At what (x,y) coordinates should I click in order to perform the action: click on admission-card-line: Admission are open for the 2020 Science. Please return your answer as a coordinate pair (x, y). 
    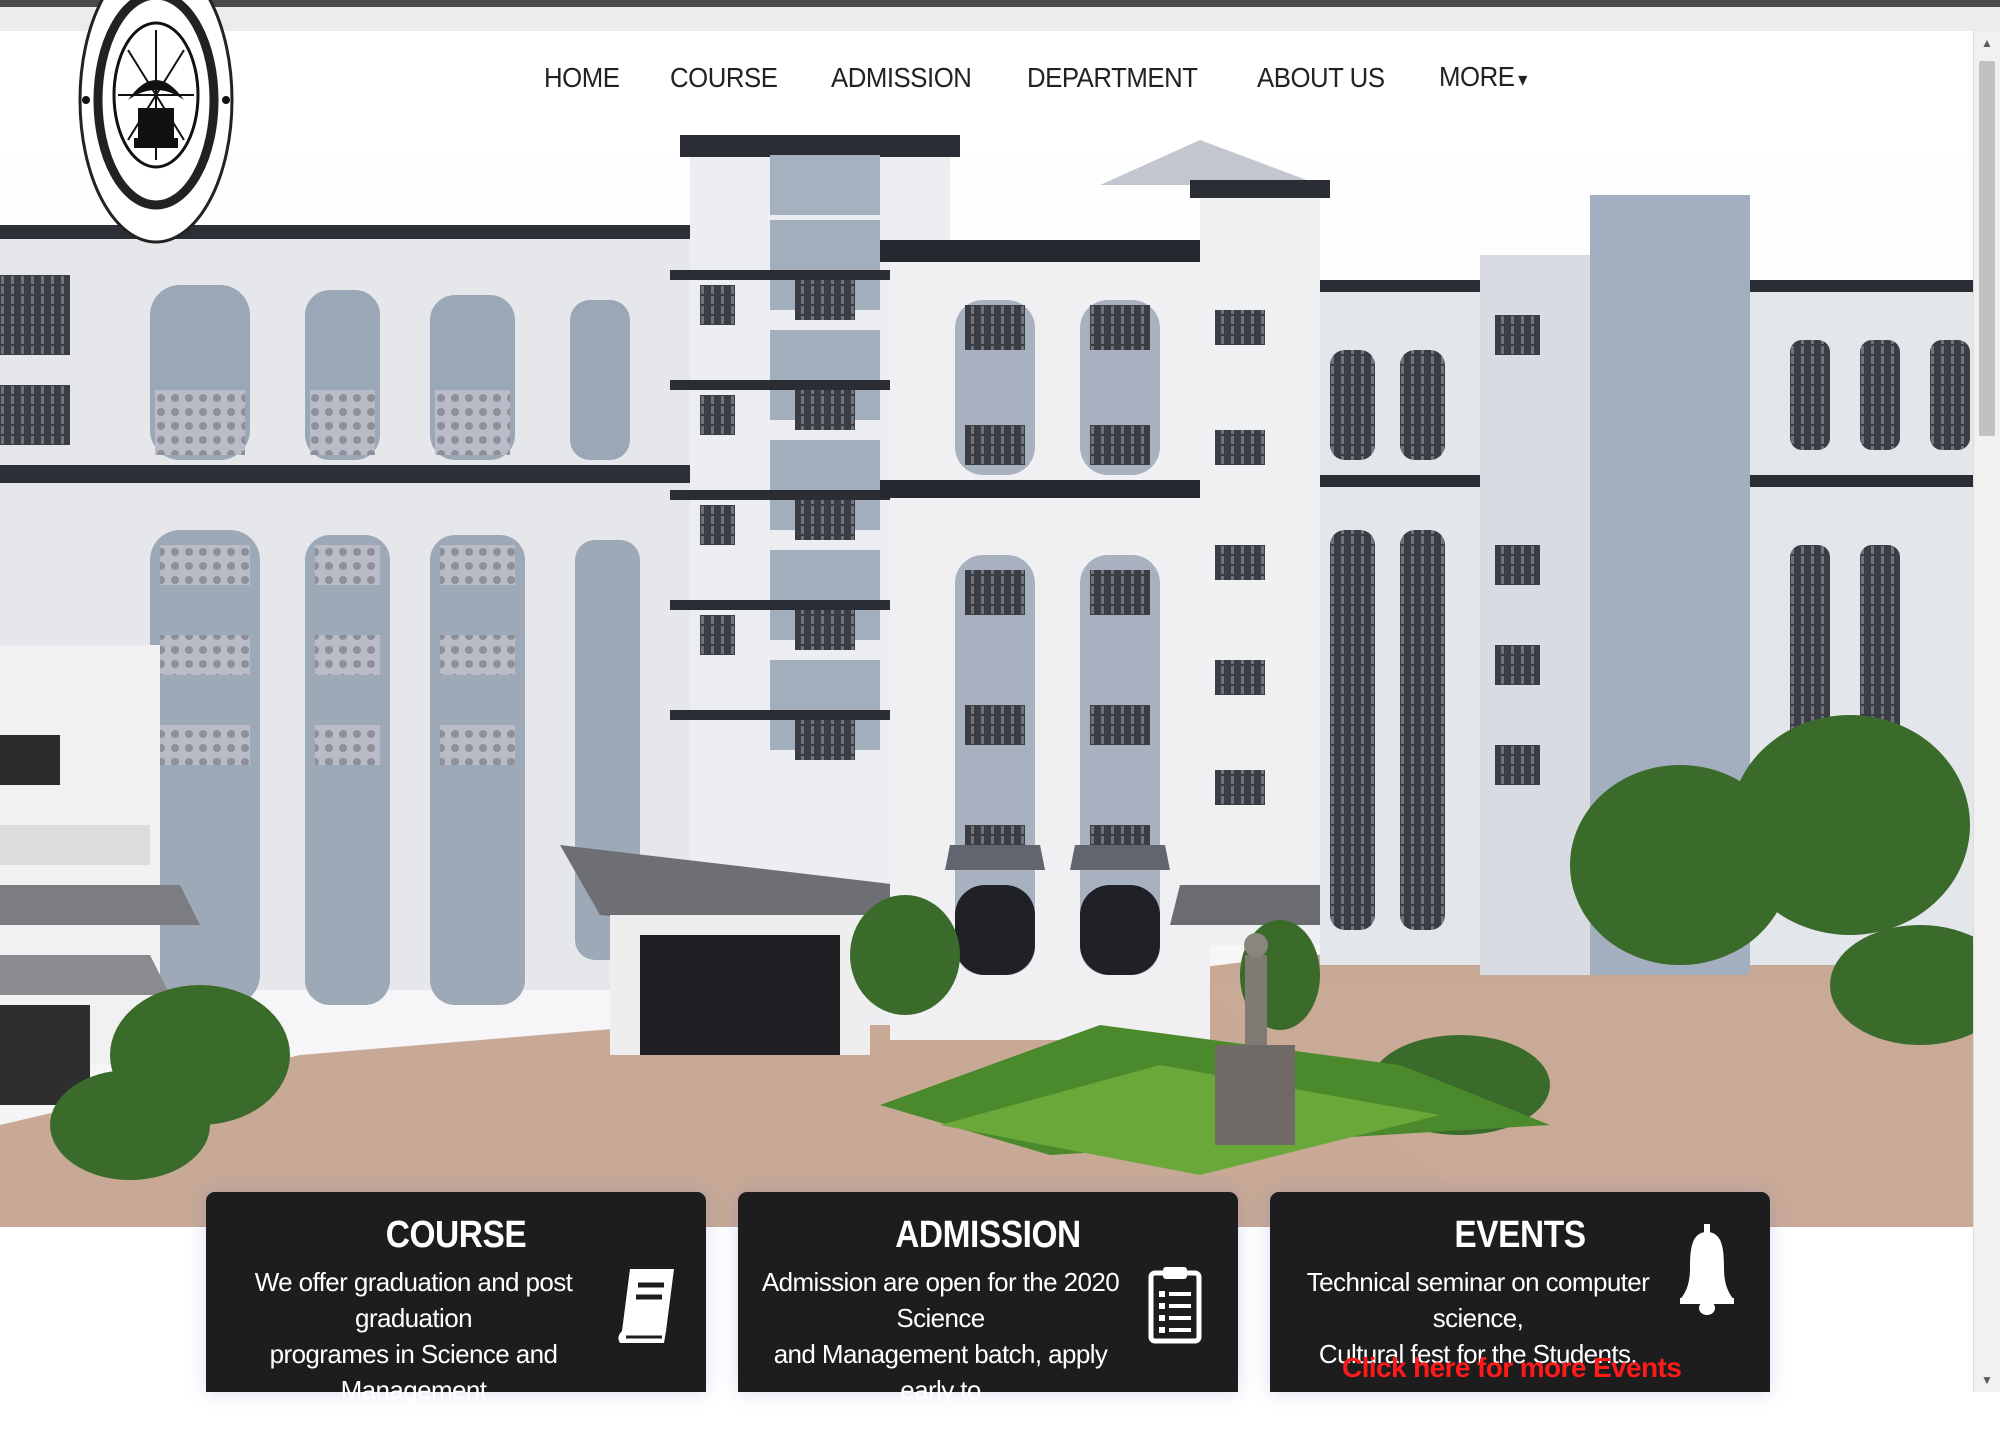
    Looking at the image, I should click on (940, 1300).